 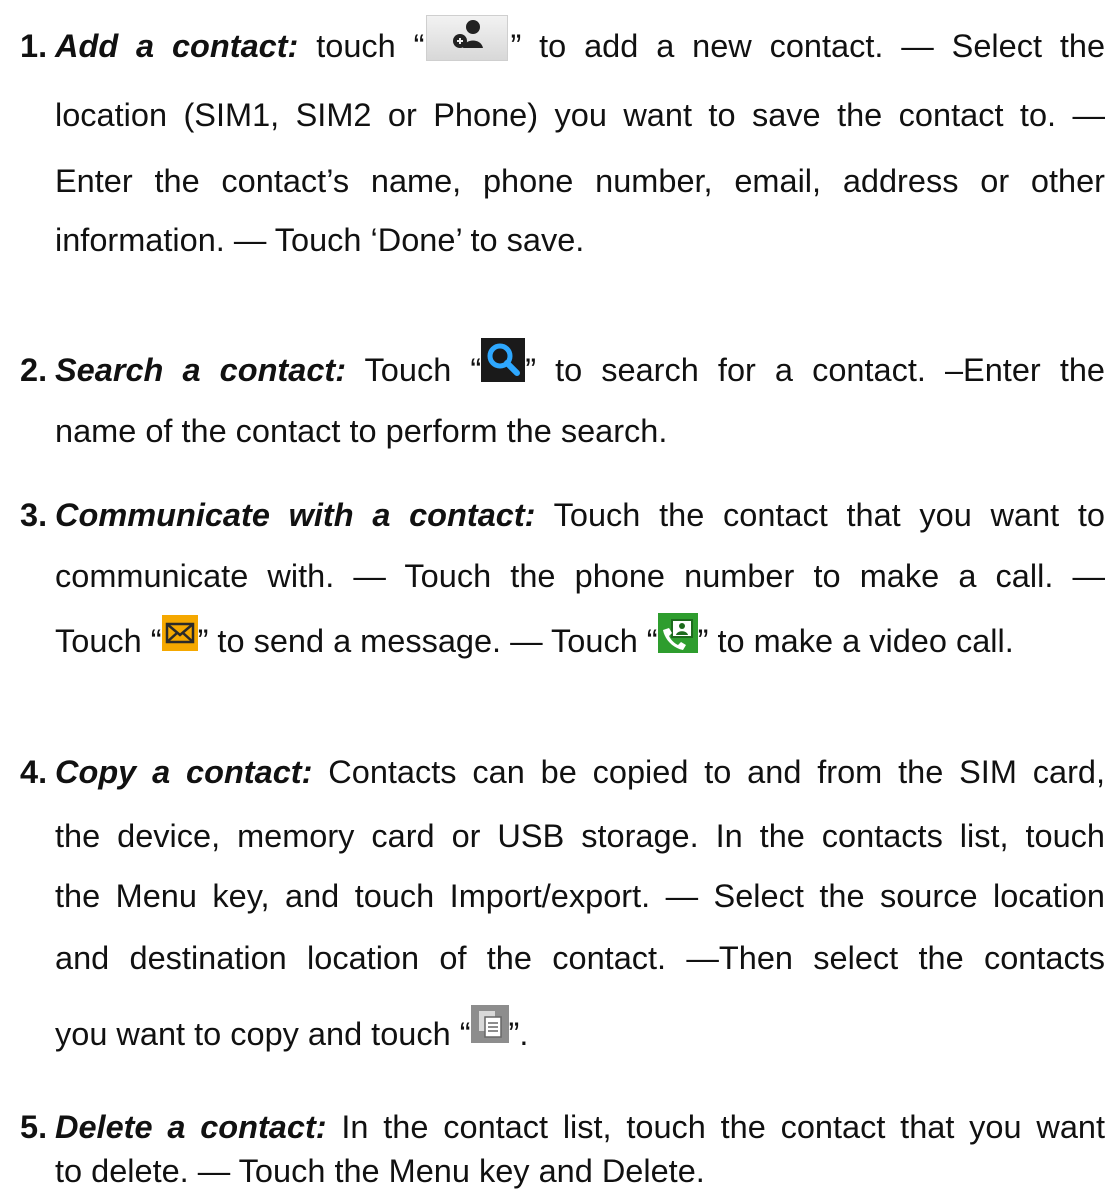 What do you see at coordinates (467, 38) in the screenshot?
I see `add-contact-icon` at bounding box center [467, 38].